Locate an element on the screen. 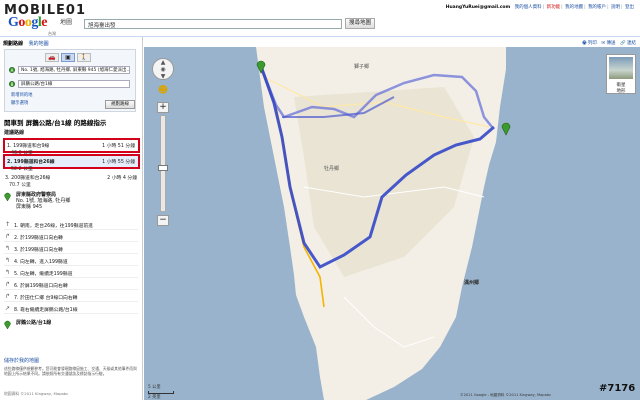 The height and width of the screenshot is (400, 640). add-destination-link: 新增目的地 is located at coordinates (21, 95).